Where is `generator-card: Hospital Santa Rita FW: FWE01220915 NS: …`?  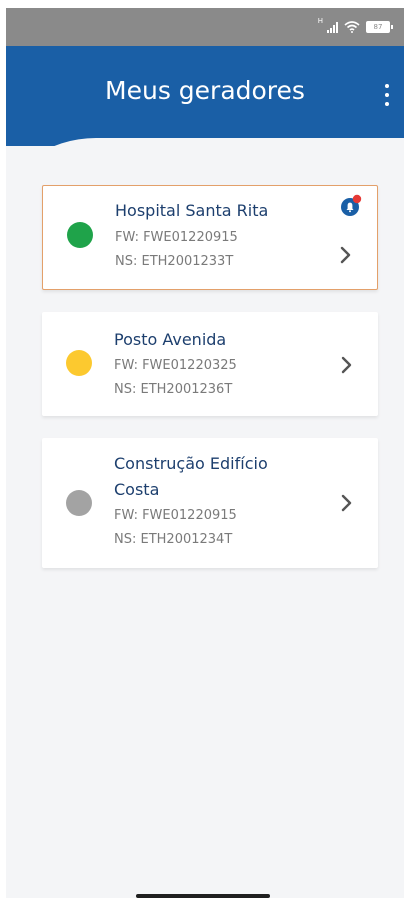 generator-card: Hospital Santa Rita FW: FWE01220915 NS: … is located at coordinates (210, 237).